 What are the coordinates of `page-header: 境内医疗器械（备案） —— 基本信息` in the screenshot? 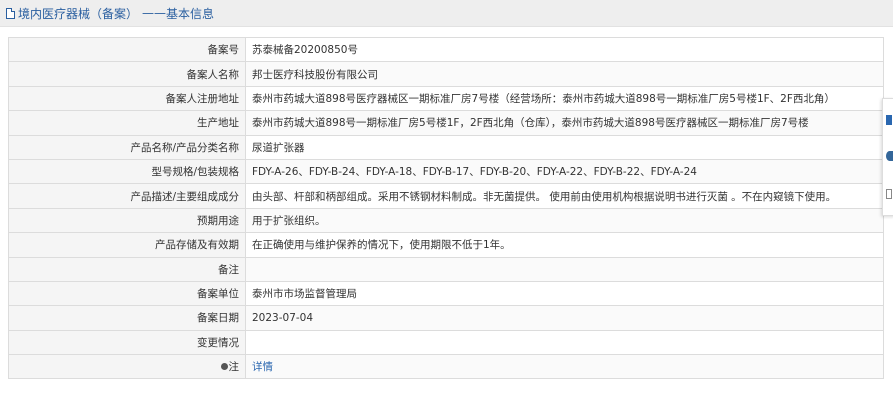 It's located at (446, 13).